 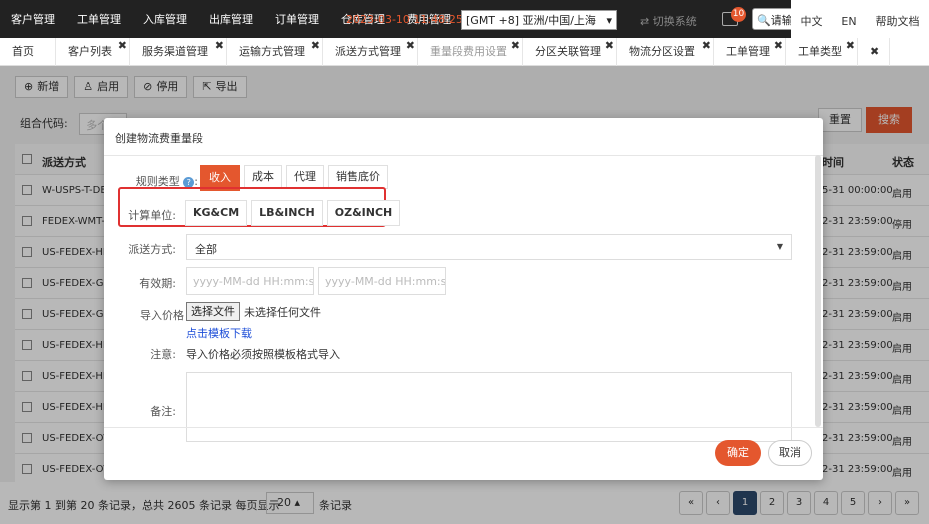 What do you see at coordinates (662, 51) in the screenshot?
I see `tab-label: 物流分区设置` at bounding box center [662, 51].